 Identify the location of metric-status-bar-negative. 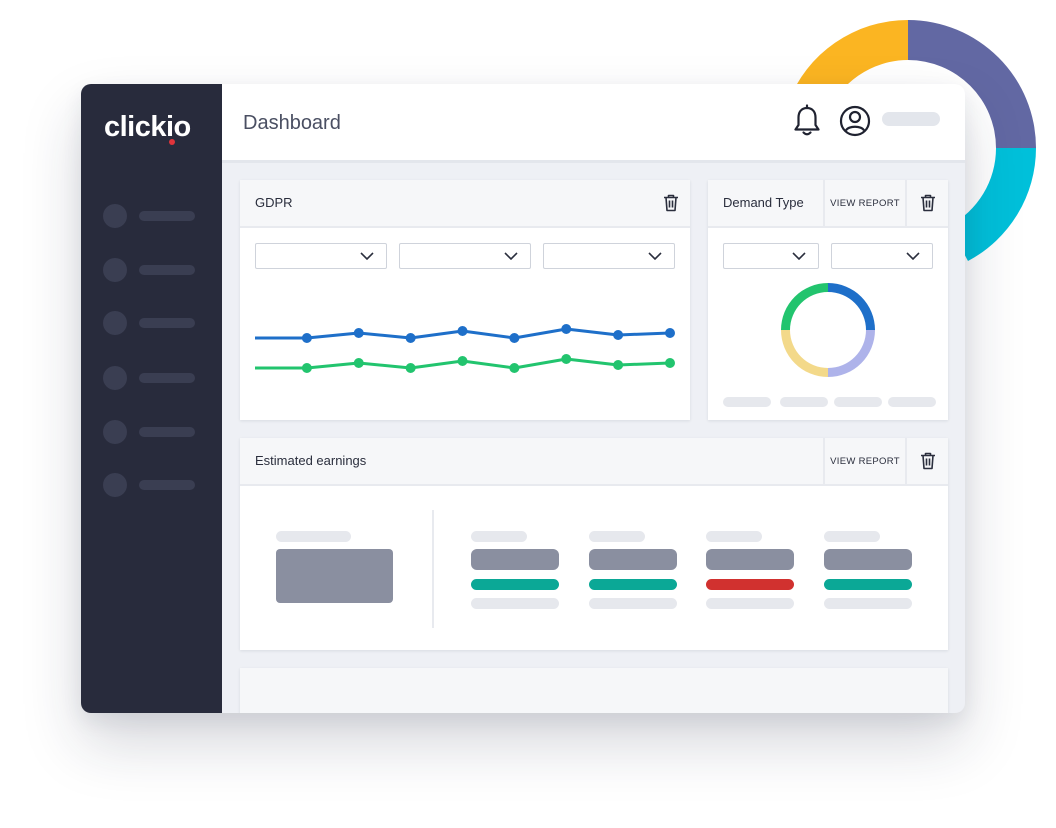
(750, 584).